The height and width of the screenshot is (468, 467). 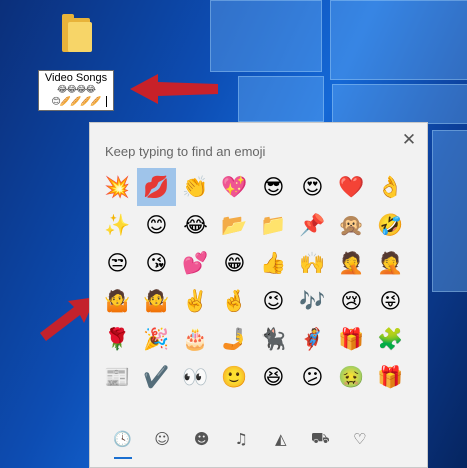 What do you see at coordinates (390, 225) in the screenshot?
I see `emoji-cell: 🤣` at bounding box center [390, 225].